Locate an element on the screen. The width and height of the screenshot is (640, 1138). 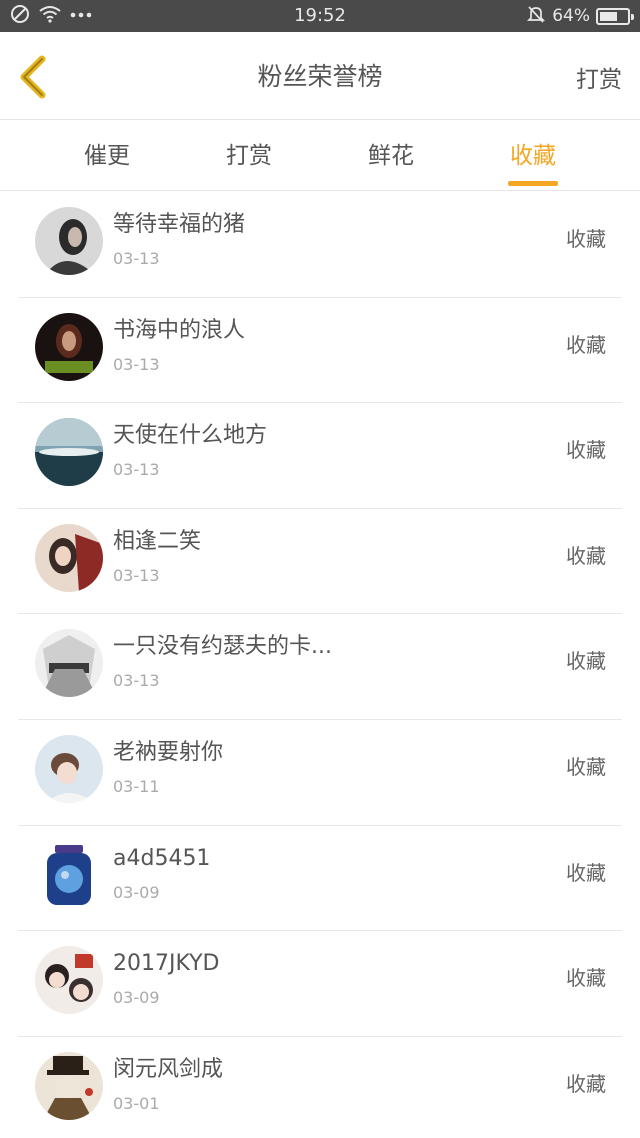
list-item: 一只没有约瑟夫的卡... 03-13 收藏 is located at coordinates (320, 667).